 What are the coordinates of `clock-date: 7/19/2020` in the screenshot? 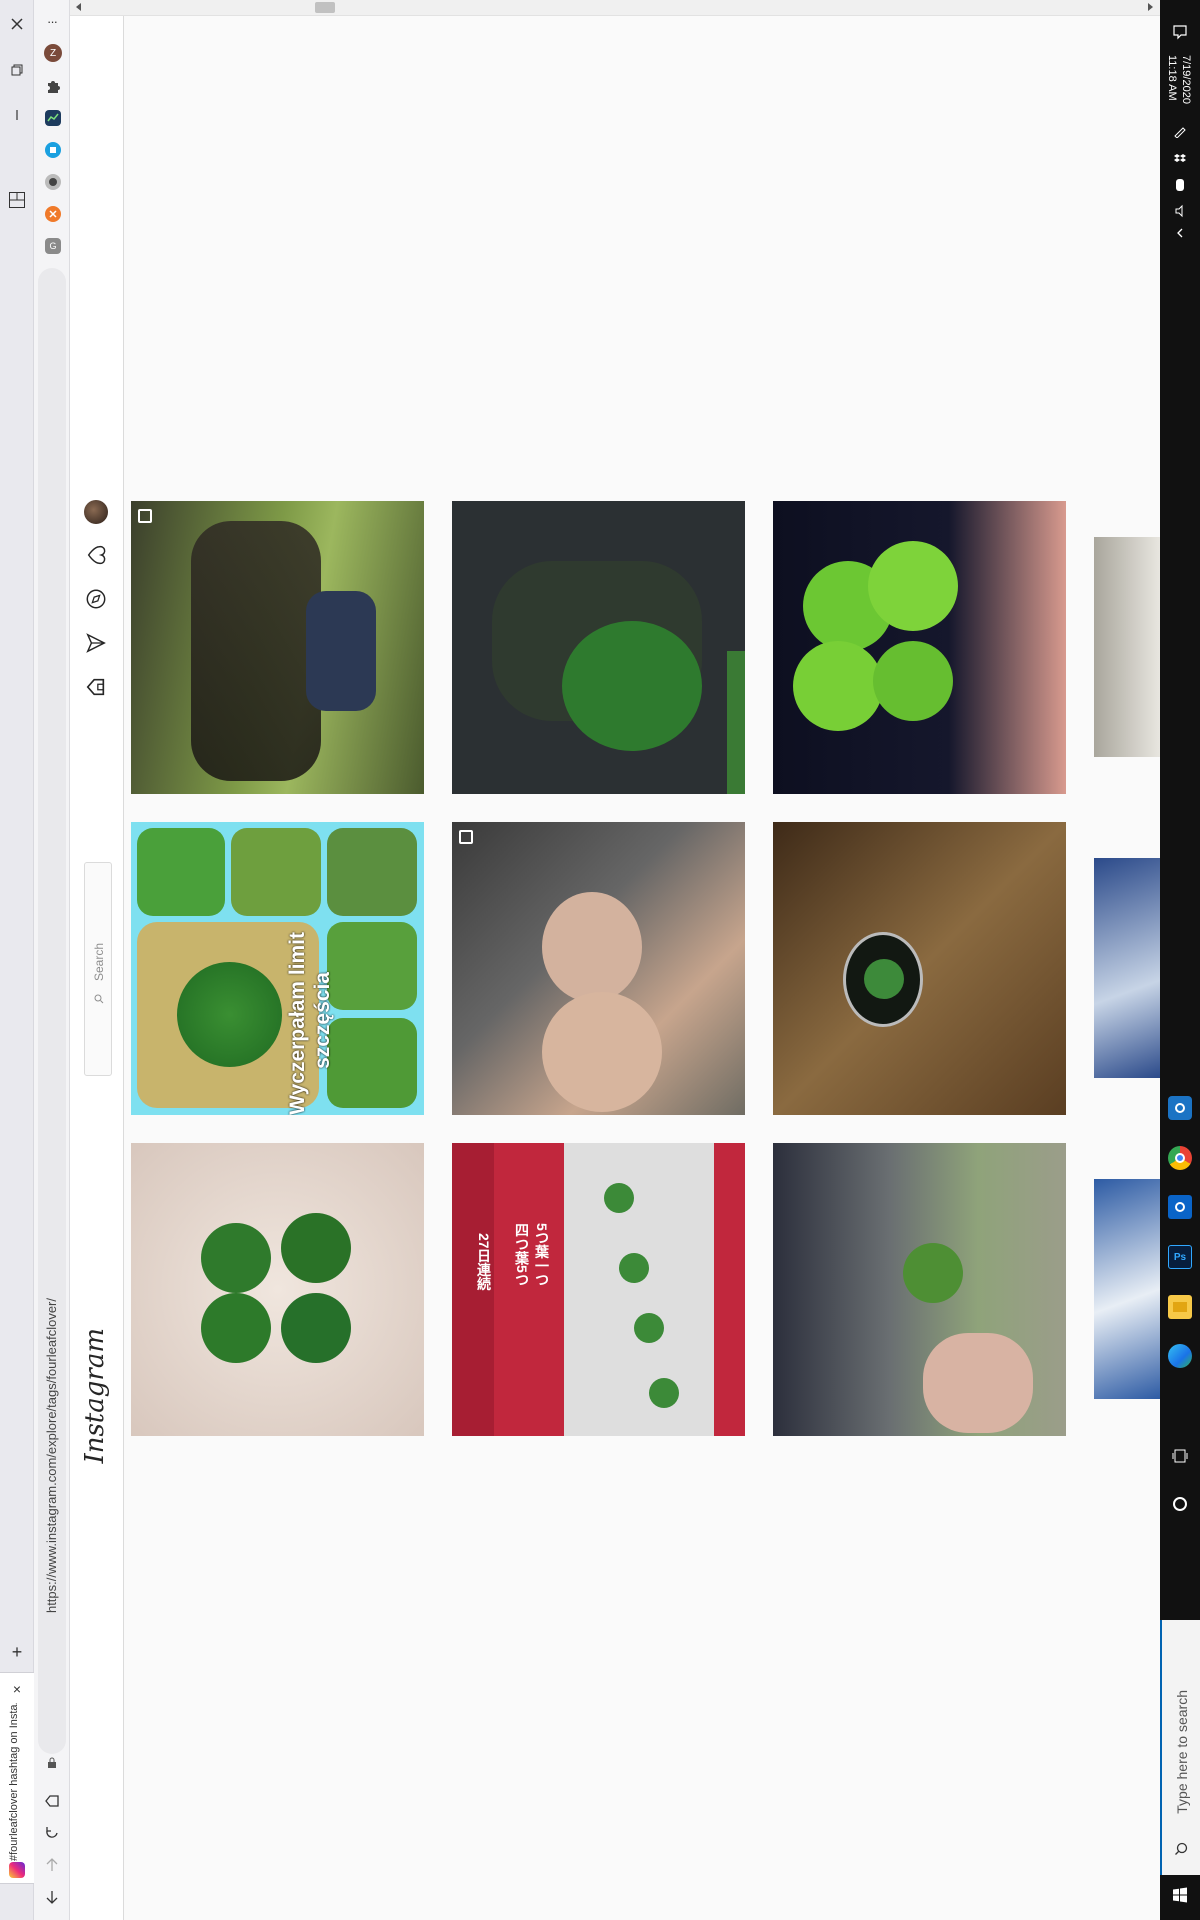 It's located at (1185, 79).